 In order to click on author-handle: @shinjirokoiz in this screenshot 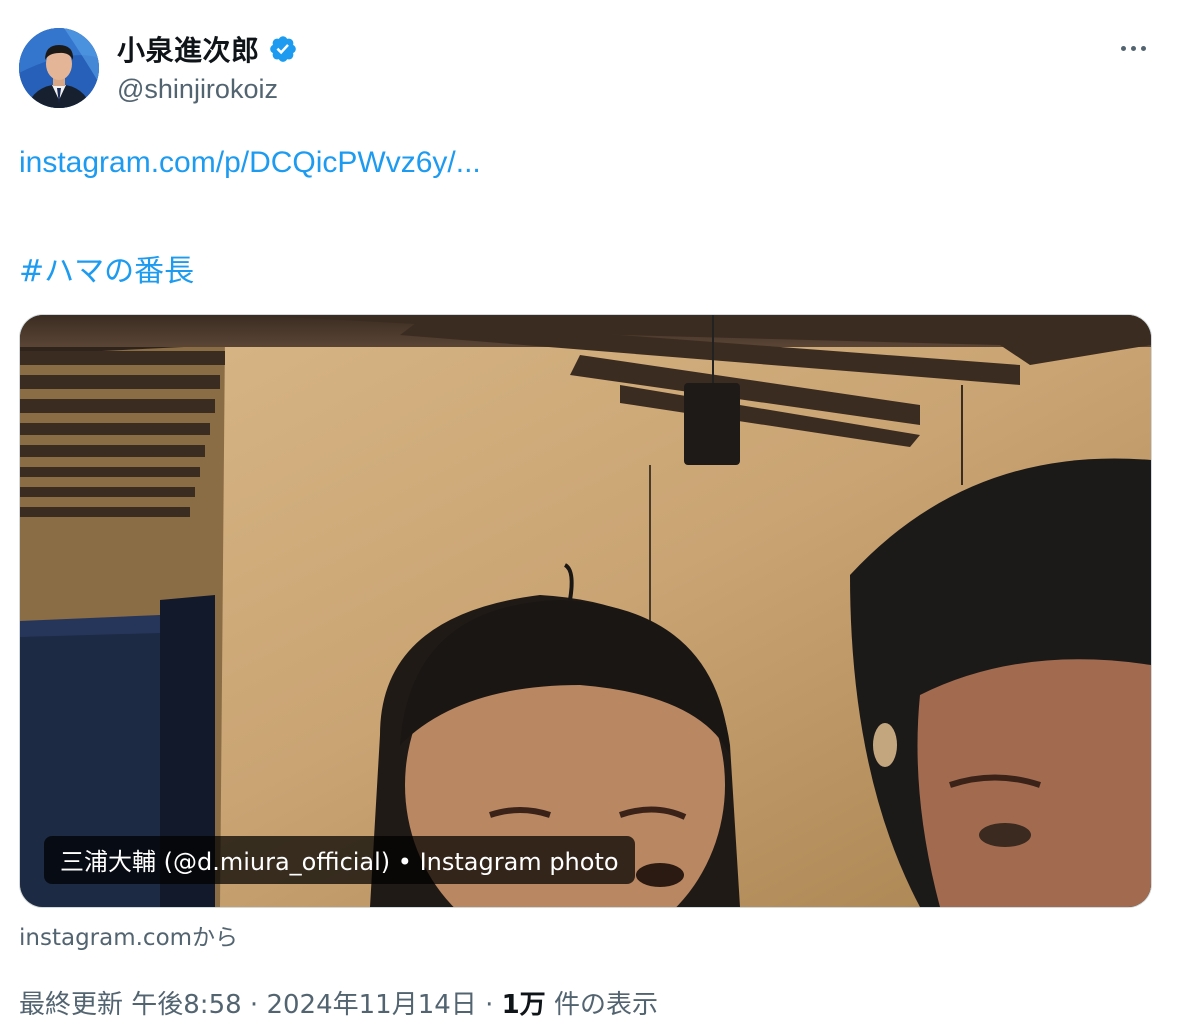, I will do `click(197, 89)`.